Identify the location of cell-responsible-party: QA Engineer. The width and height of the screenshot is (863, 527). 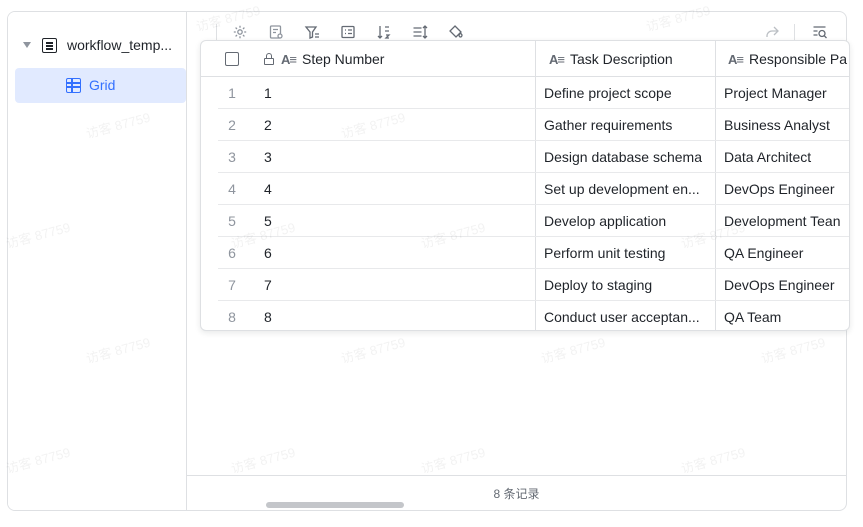
(786, 253).